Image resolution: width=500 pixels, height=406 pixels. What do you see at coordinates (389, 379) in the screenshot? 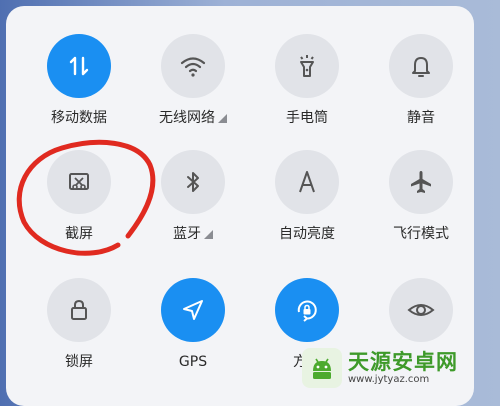
I see `watermark-url: www.jytyaz.com` at bounding box center [389, 379].